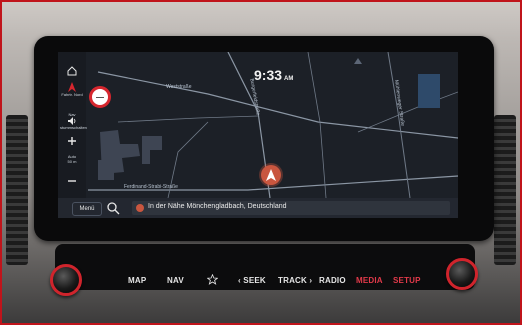 This screenshot has height=325, width=522. I want to click on search-icon, so click(113, 208).